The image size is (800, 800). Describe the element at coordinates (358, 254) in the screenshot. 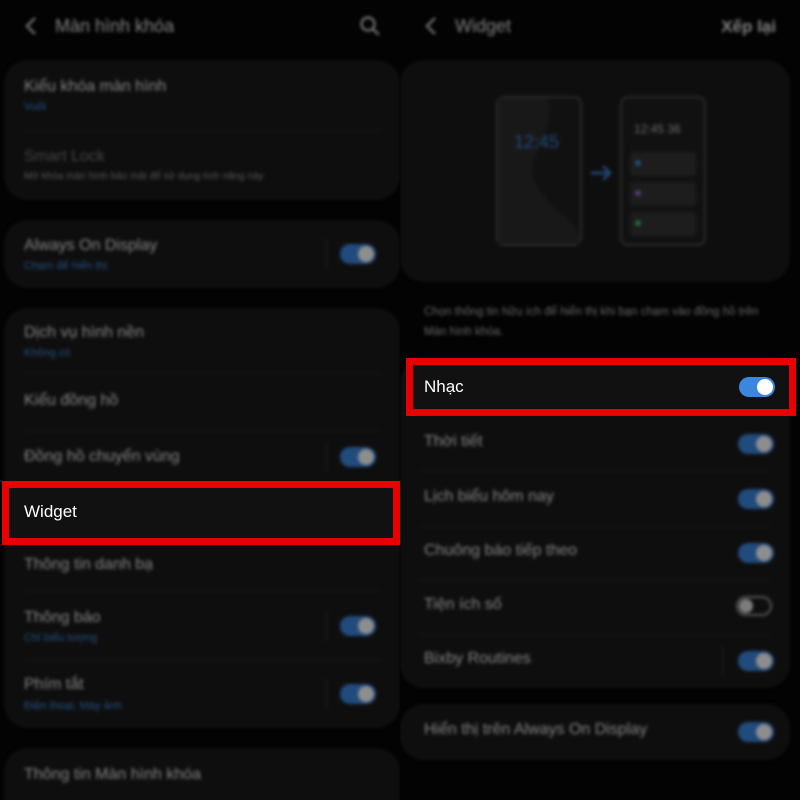

I see `aod-toggle` at that location.